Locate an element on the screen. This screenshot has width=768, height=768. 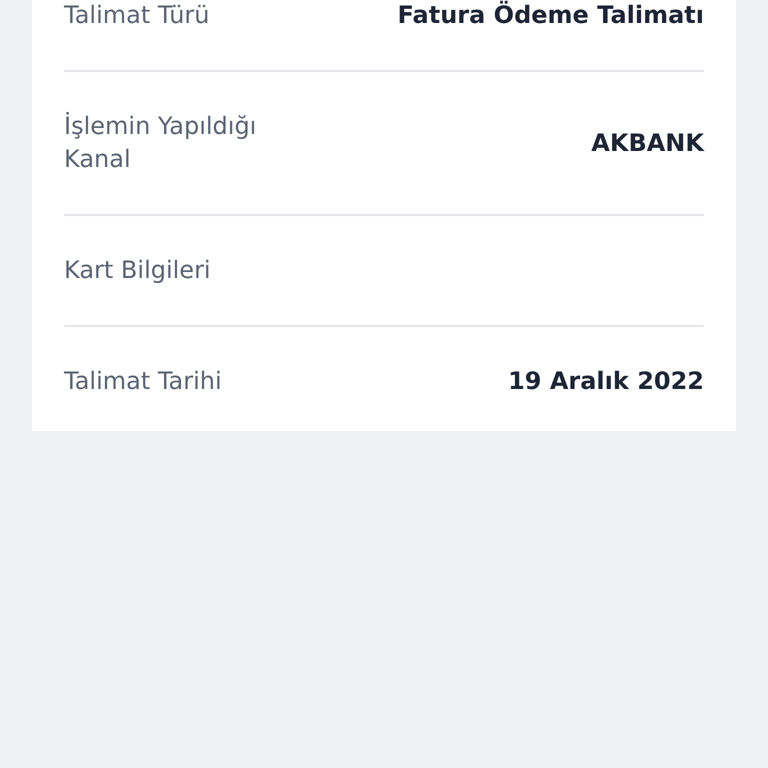
detail-value: 19 Aralık 2022 is located at coordinates (606, 381).